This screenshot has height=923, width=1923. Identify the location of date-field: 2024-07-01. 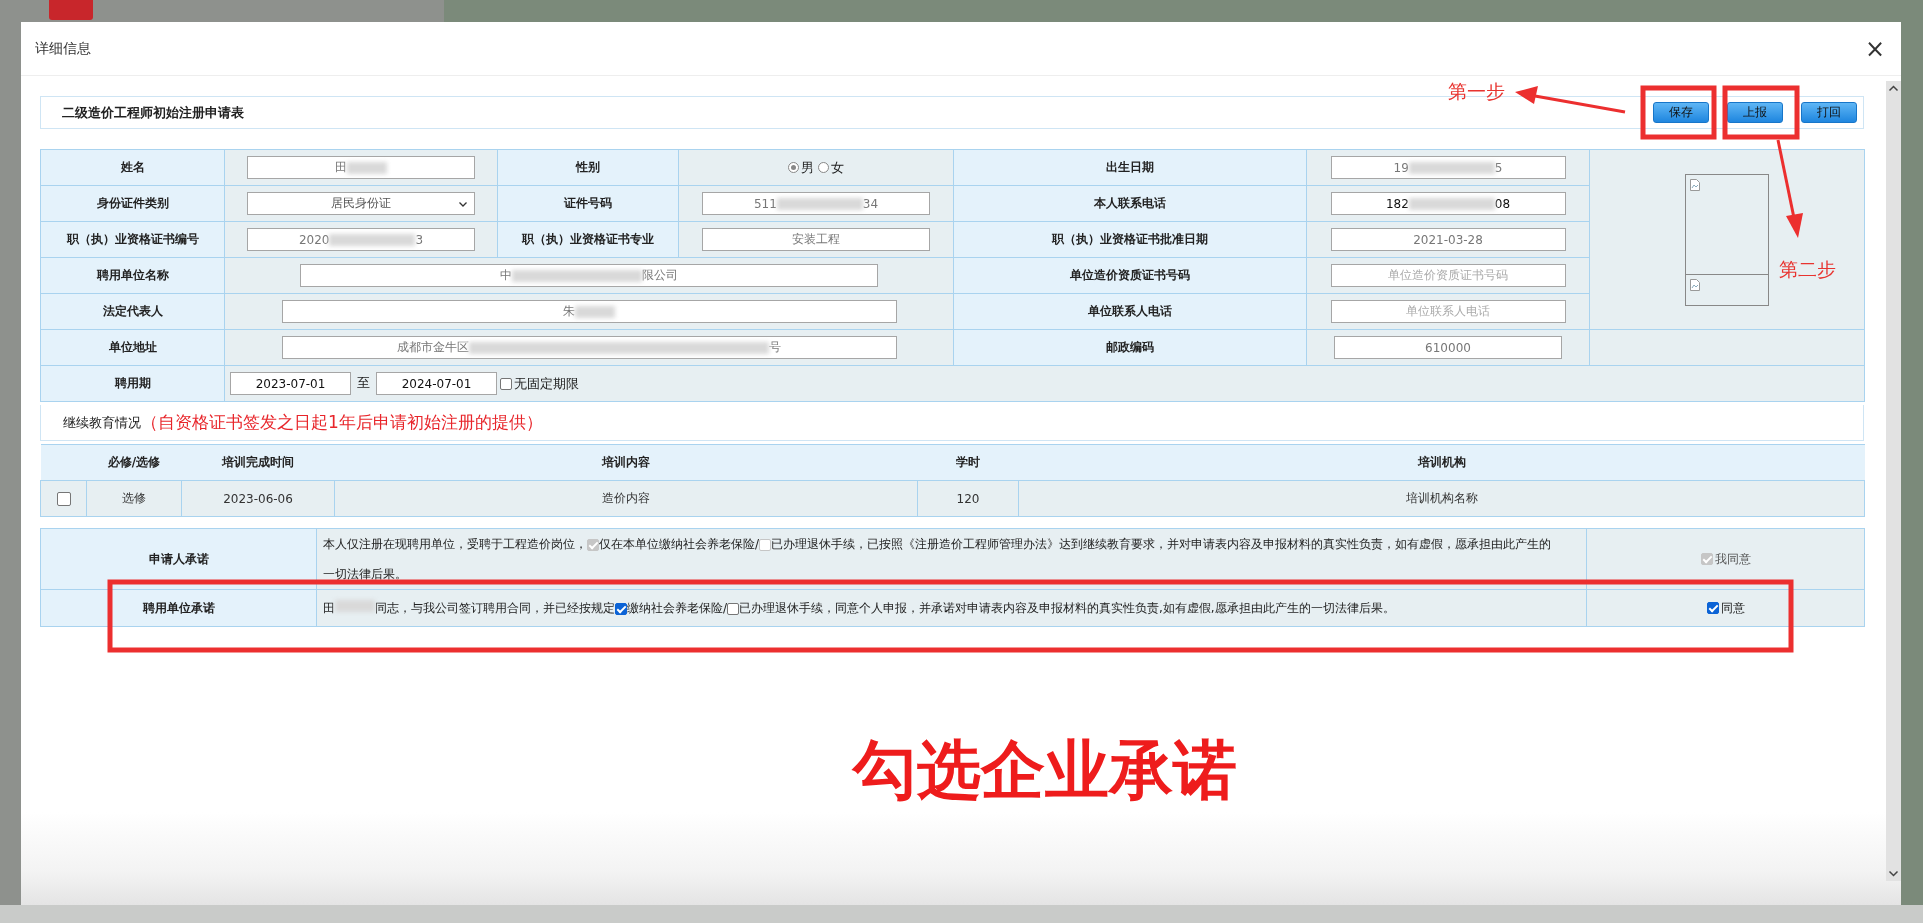
(436, 383).